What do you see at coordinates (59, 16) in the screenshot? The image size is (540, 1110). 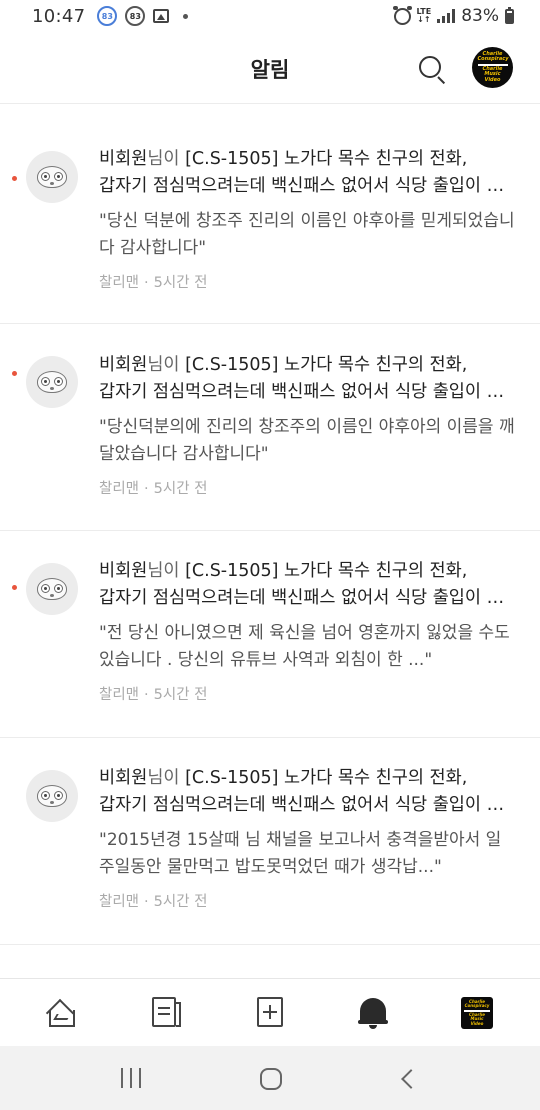 I see `status-time: 10:47` at bounding box center [59, 16].